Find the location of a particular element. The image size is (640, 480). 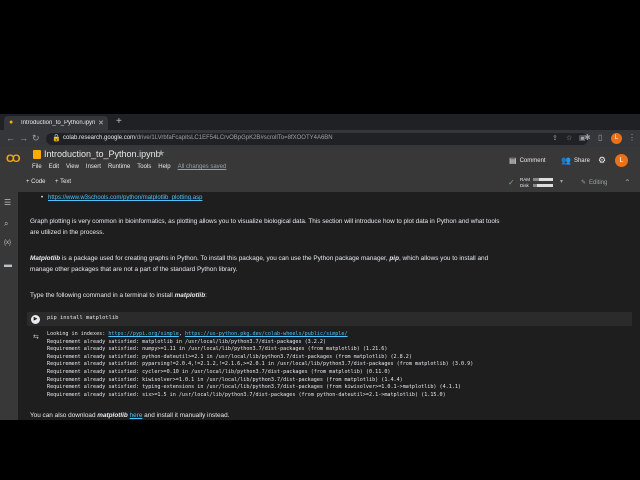

browser-menu-icon: ⋮ is located at coordinates (632, 137).